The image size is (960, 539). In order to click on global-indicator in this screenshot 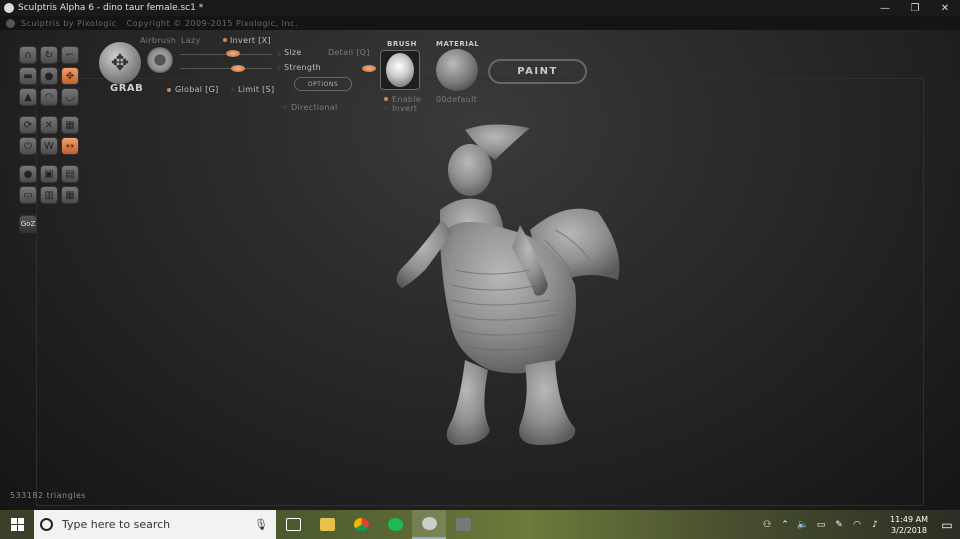, I will do `click(169, 90)`.